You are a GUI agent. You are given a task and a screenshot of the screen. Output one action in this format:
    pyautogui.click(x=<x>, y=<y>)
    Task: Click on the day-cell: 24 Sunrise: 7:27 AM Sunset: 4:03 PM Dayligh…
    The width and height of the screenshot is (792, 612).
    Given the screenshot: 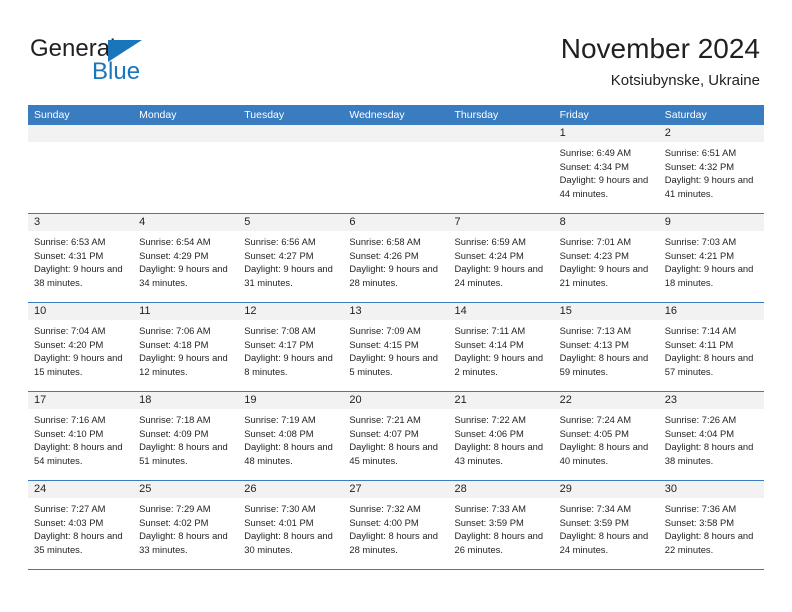 What is the action you would take?
    pyautogui.click(x=81, y=525)
    